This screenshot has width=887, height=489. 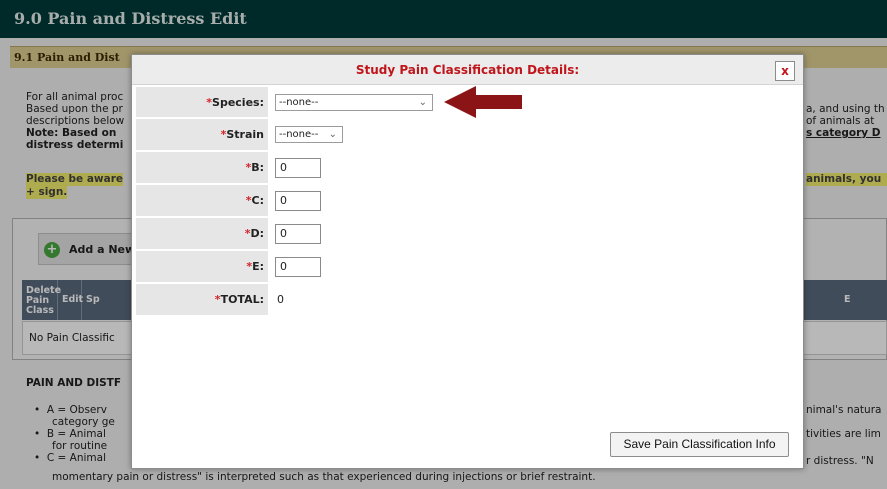 I want to click on arrow-left-icon, so click(x=483, y=102).